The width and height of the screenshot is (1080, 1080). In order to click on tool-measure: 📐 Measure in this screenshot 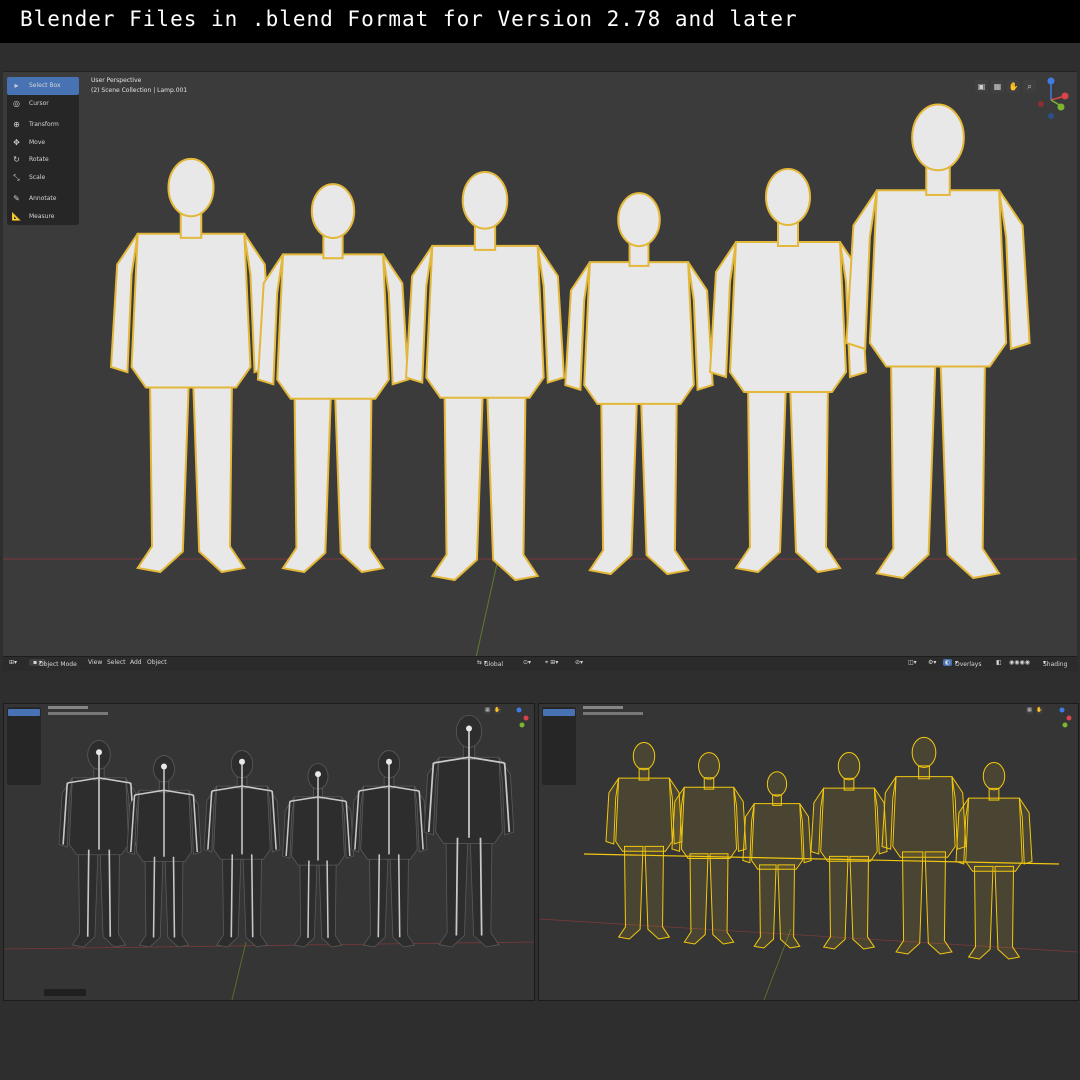, I will do `click(43, 217)`.